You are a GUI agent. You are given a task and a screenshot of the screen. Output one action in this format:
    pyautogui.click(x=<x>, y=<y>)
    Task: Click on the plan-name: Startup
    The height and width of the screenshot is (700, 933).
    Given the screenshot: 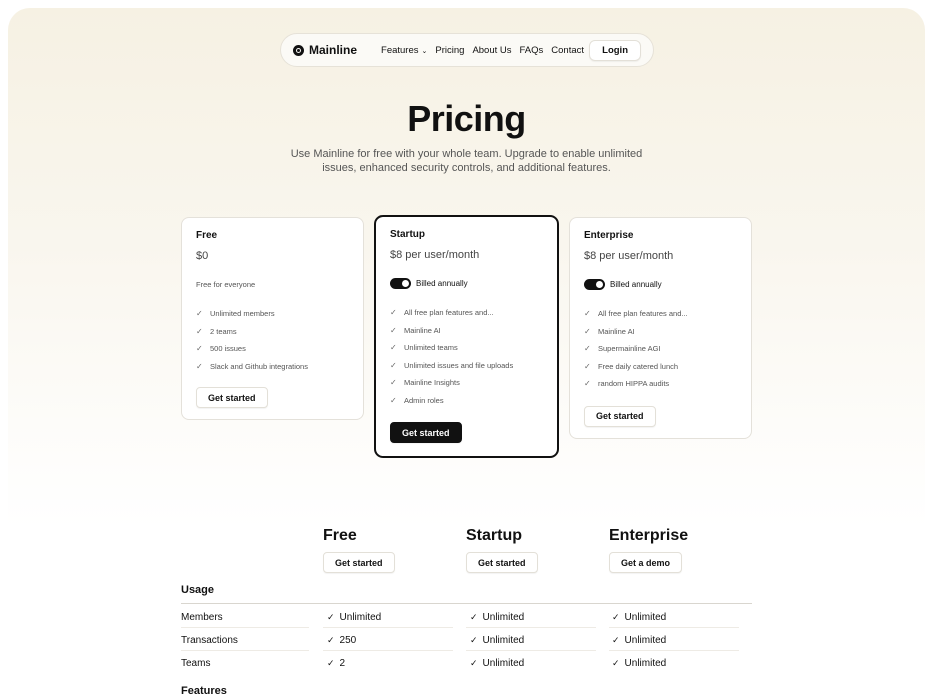 What is the action you would take?
    pyautogui.click(x=407, y=234)
    